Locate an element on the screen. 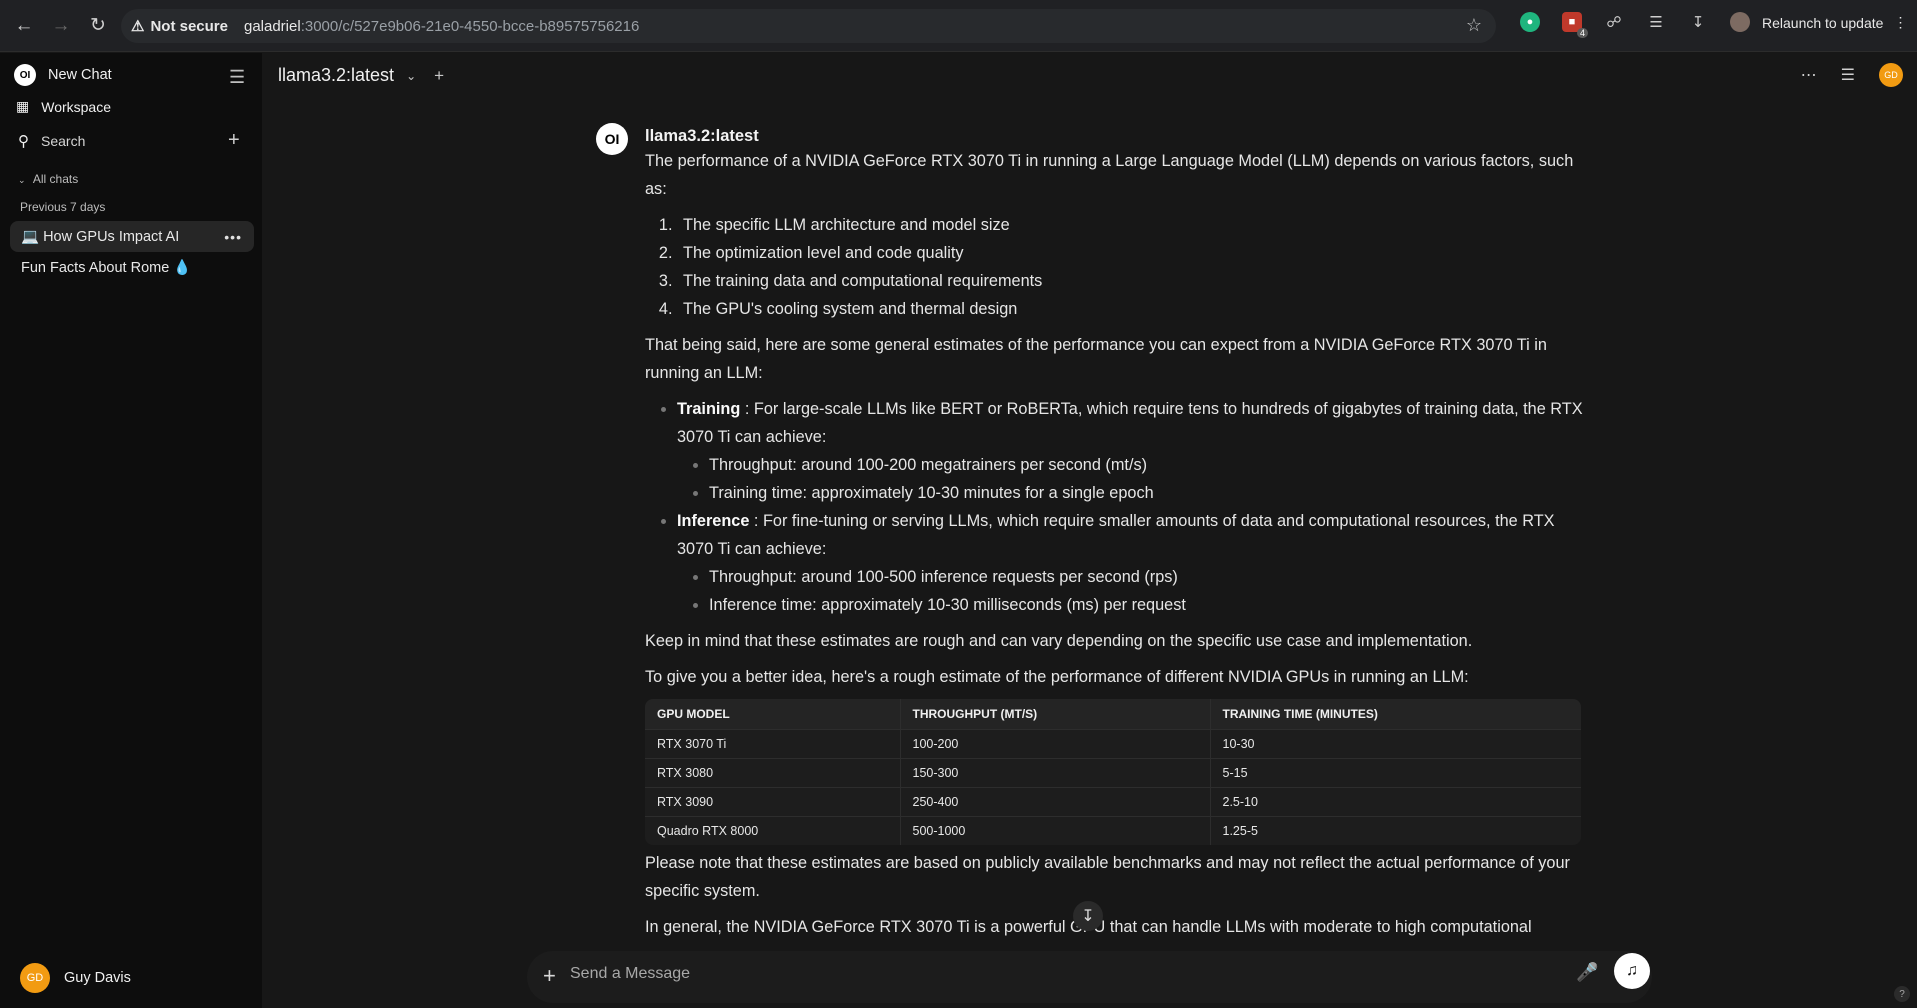  extension-green-icon: ● is located at coordinates (1530, 22).